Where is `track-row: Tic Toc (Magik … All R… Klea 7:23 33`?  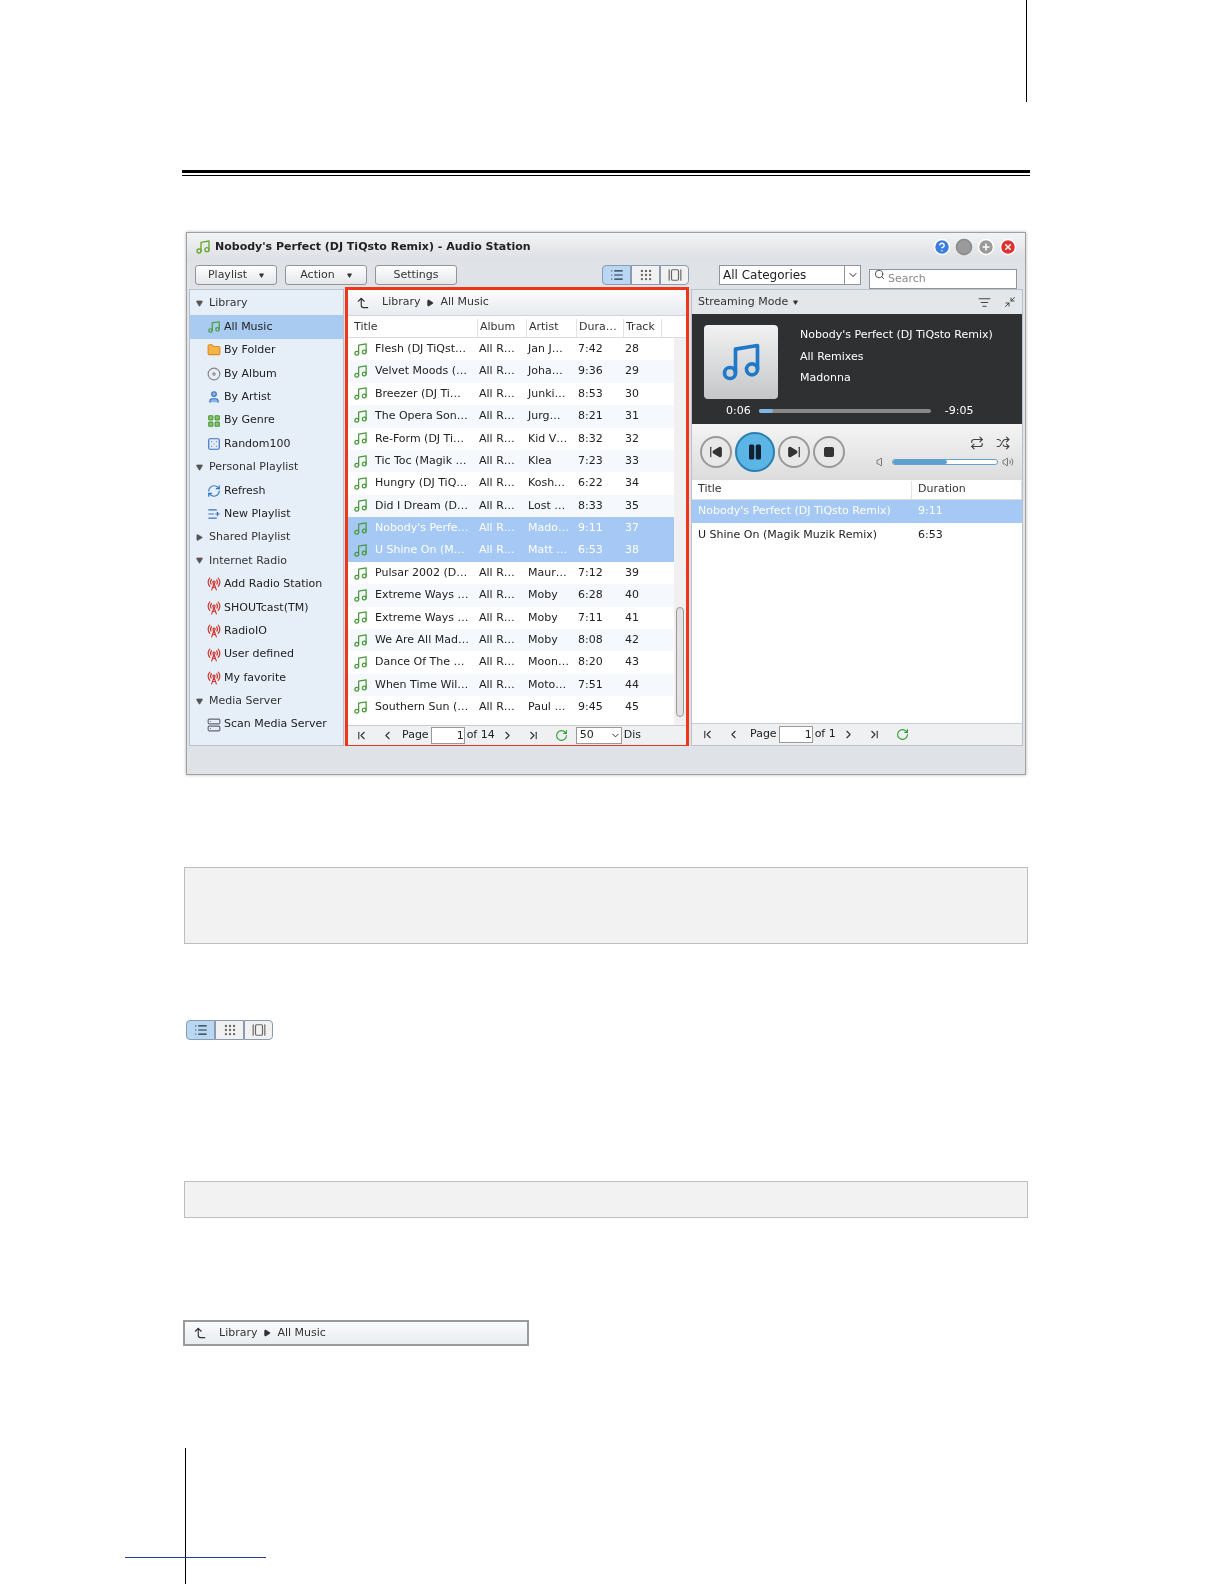 track-row: Tic Toc (Magik … All R… Klea 7:23 33 is located at coordinates (511, 461).